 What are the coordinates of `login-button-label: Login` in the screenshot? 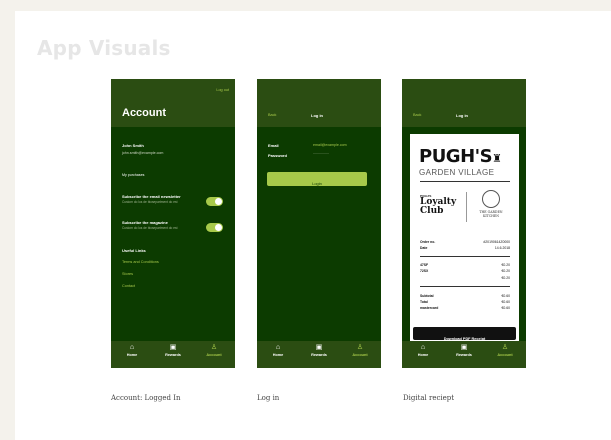 It's located at (317, 183).